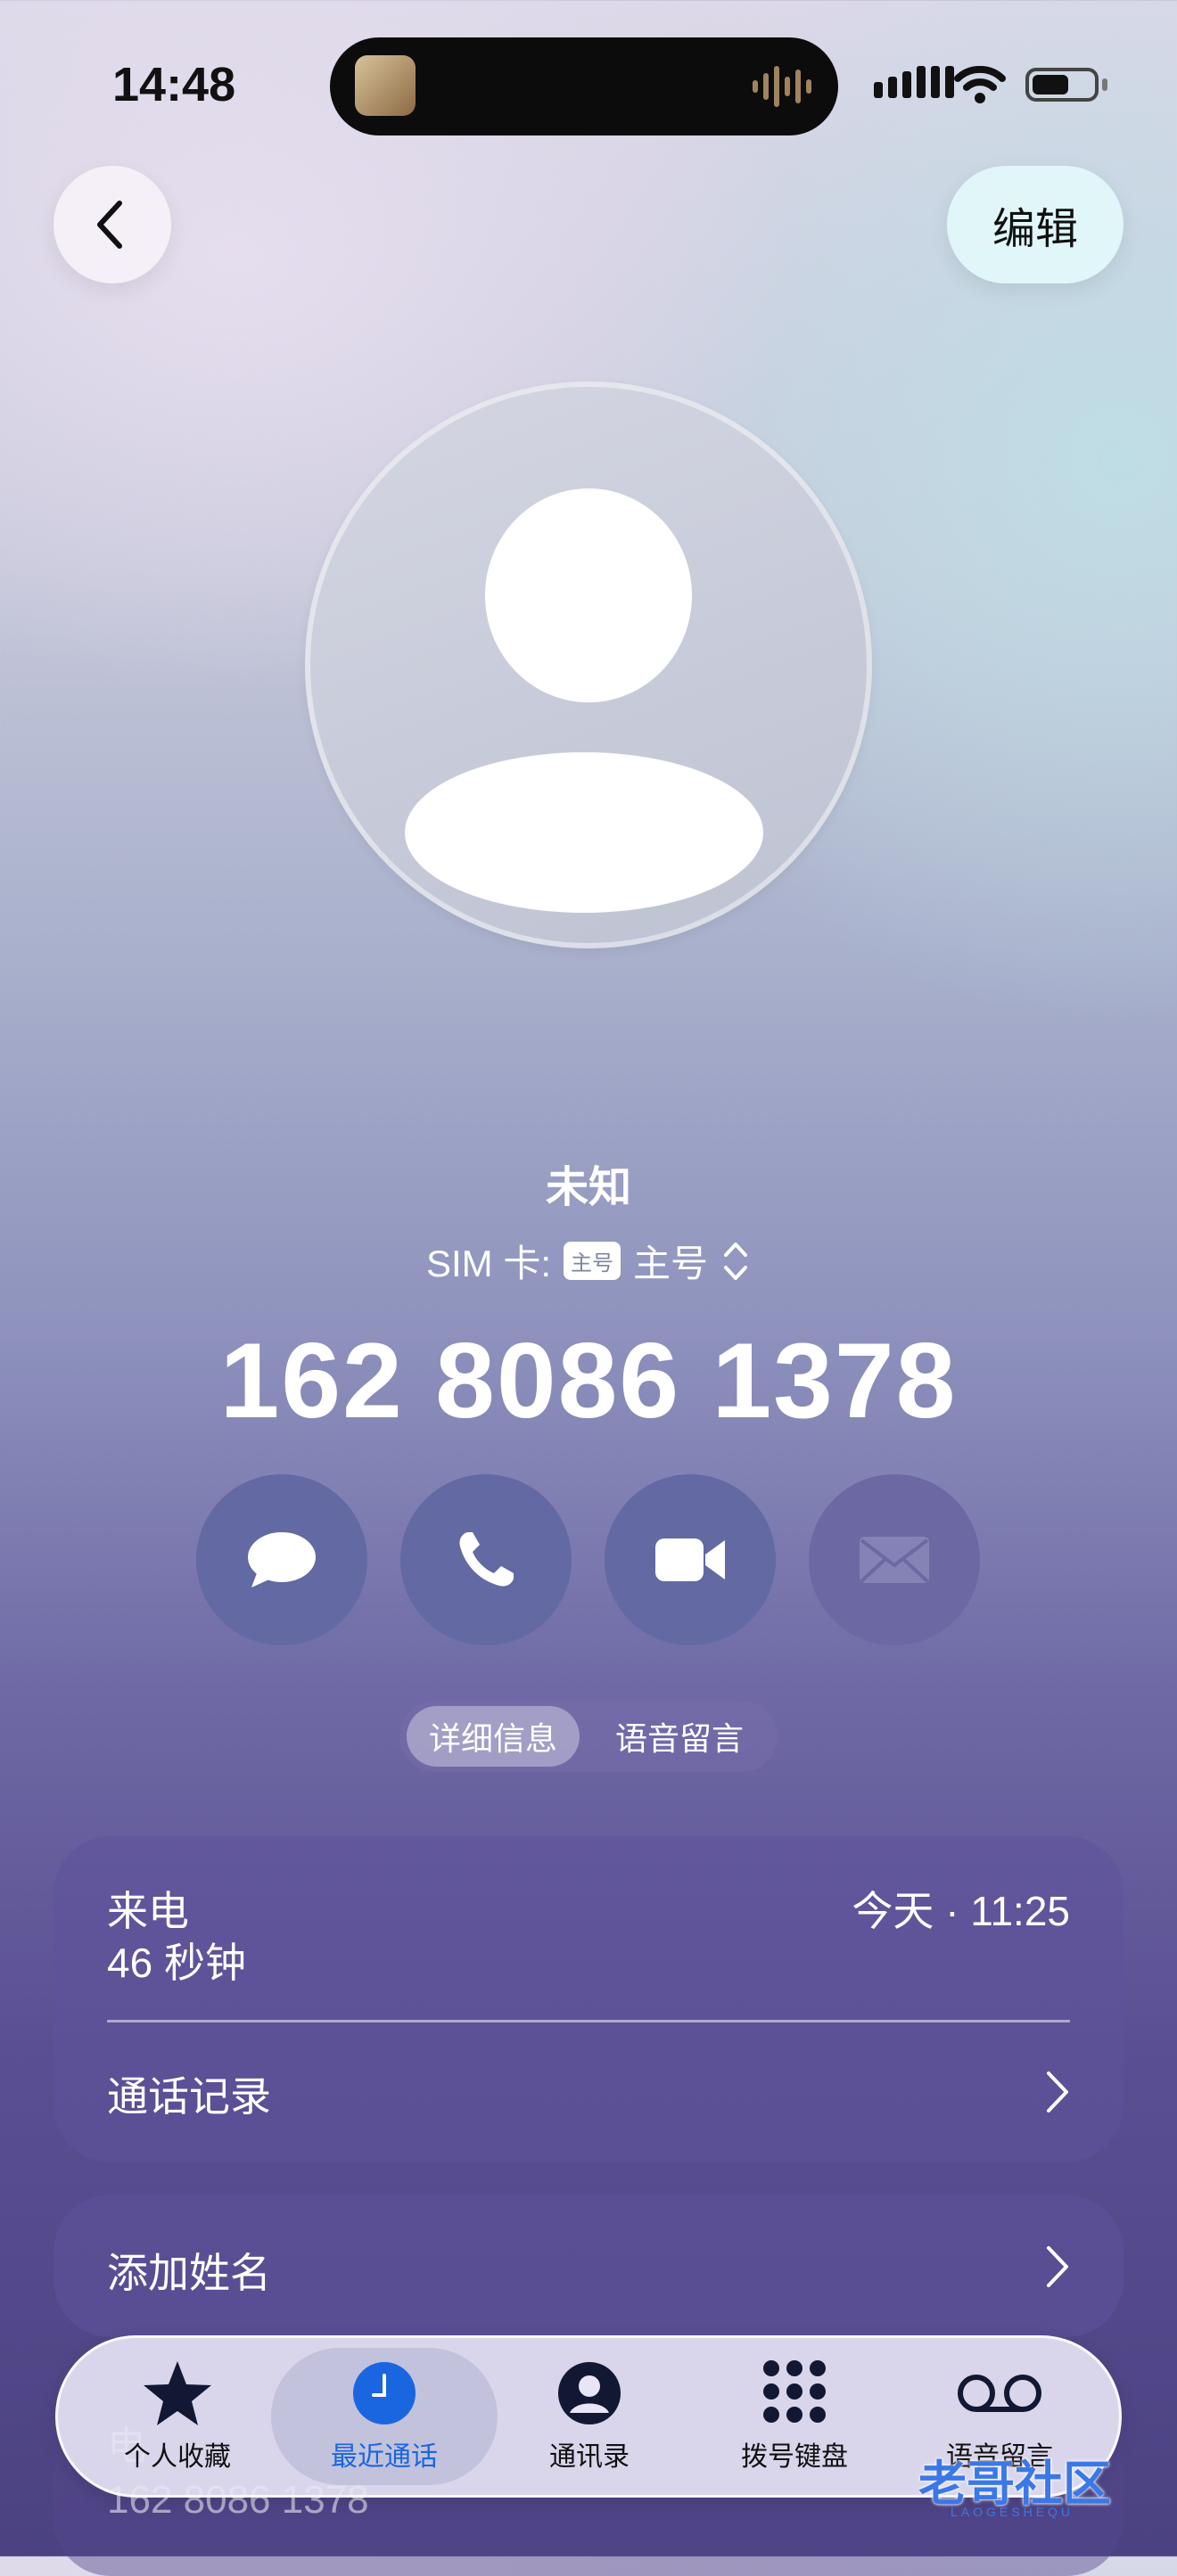 Image resolution: width=1177 pixels, height=2576 pixels. Describe the element at coordinates (385, 85) in the screenshot. I see `now-playing-artwork` at that location.